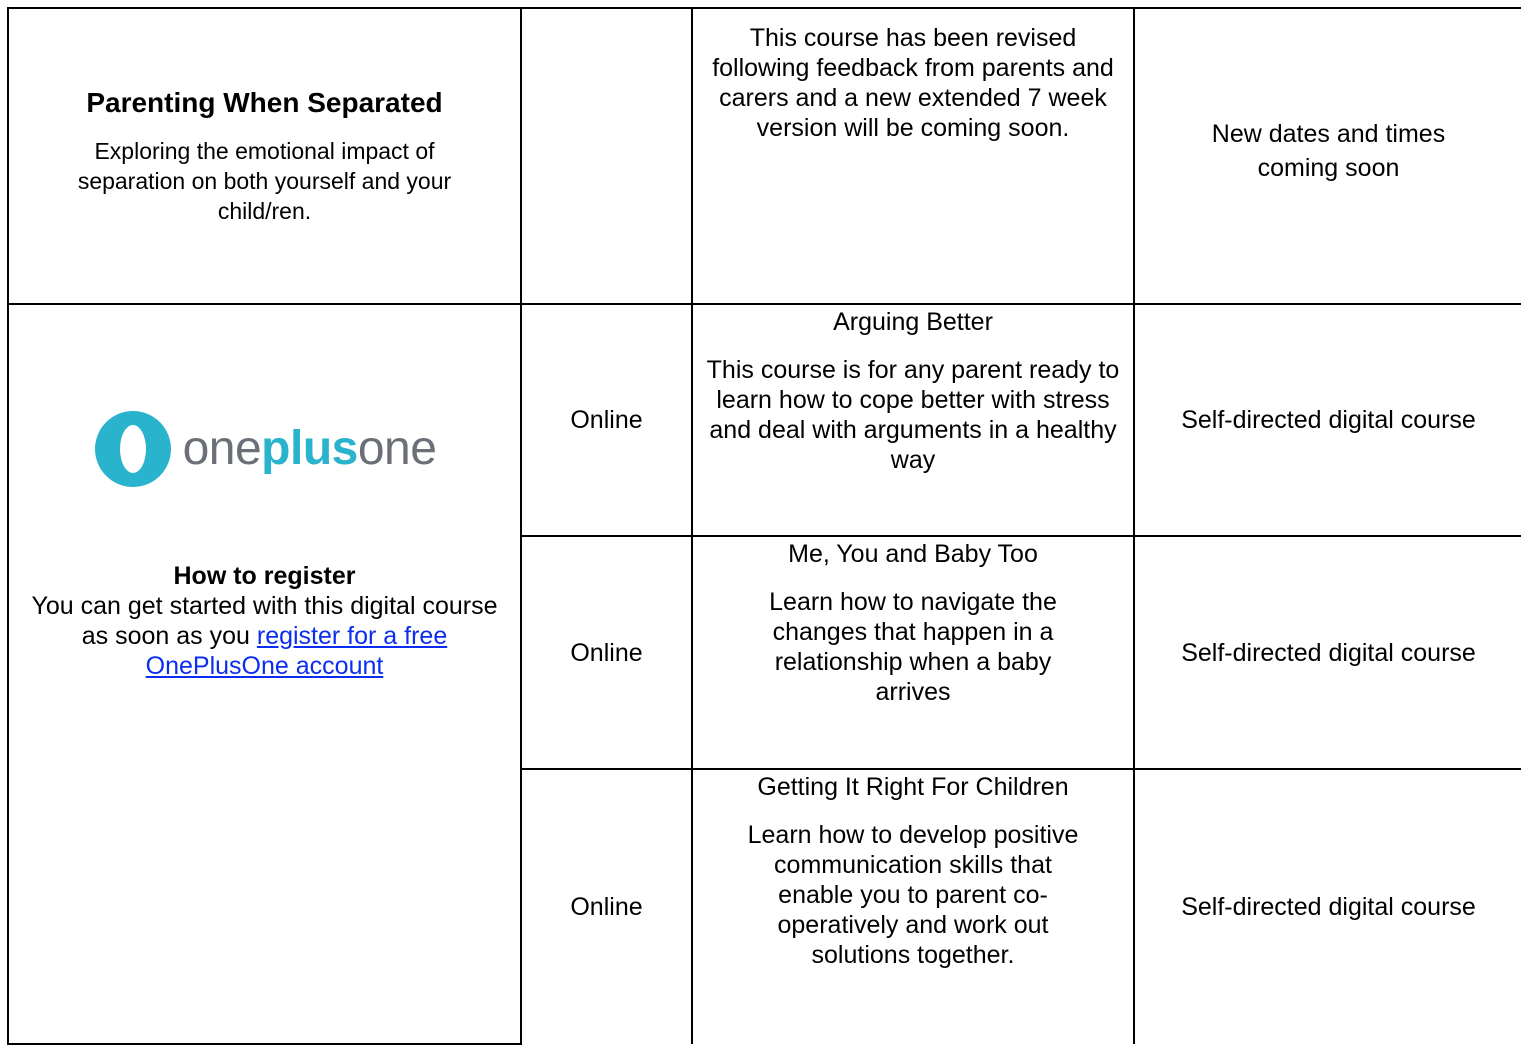 The image size is (1521, 1045). Describe the element at coordinates (913, 787) in the screenshot. I see `course-title: Getting It Right For Children` at that location.